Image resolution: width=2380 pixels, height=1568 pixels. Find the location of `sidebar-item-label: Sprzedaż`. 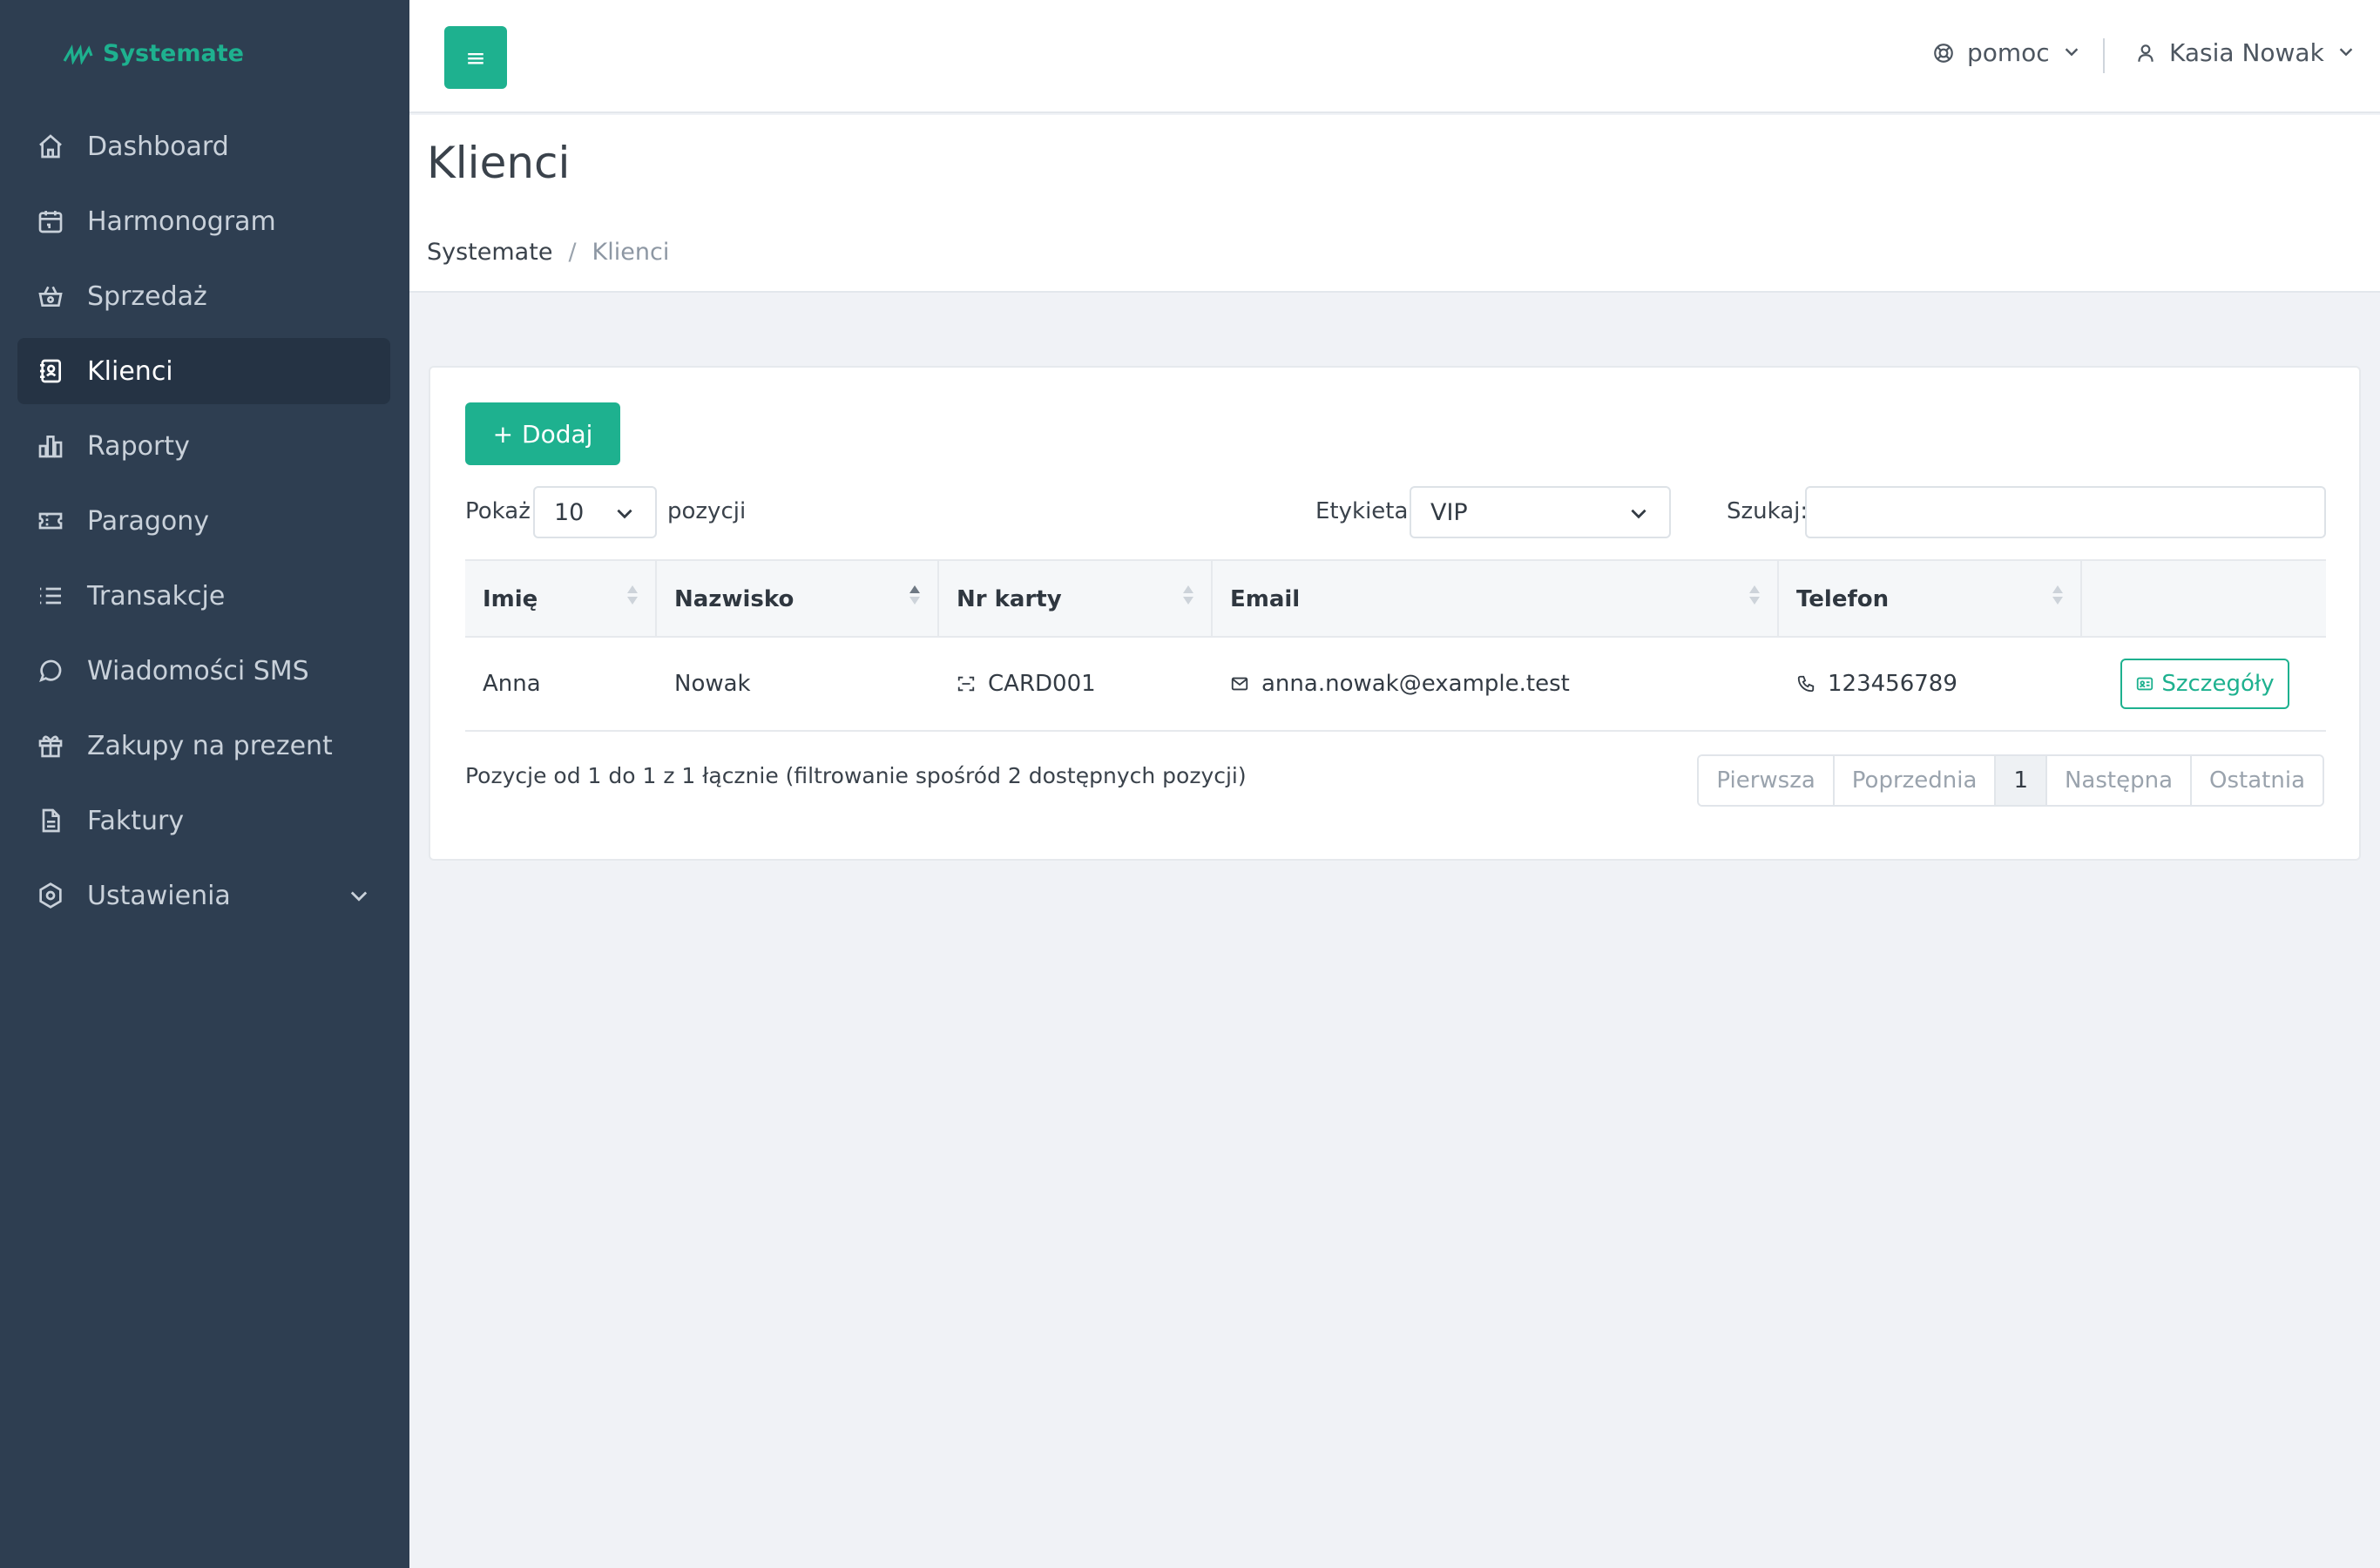

sidebar-item-label: Sprzedaż is located at coordinates (147, 296).